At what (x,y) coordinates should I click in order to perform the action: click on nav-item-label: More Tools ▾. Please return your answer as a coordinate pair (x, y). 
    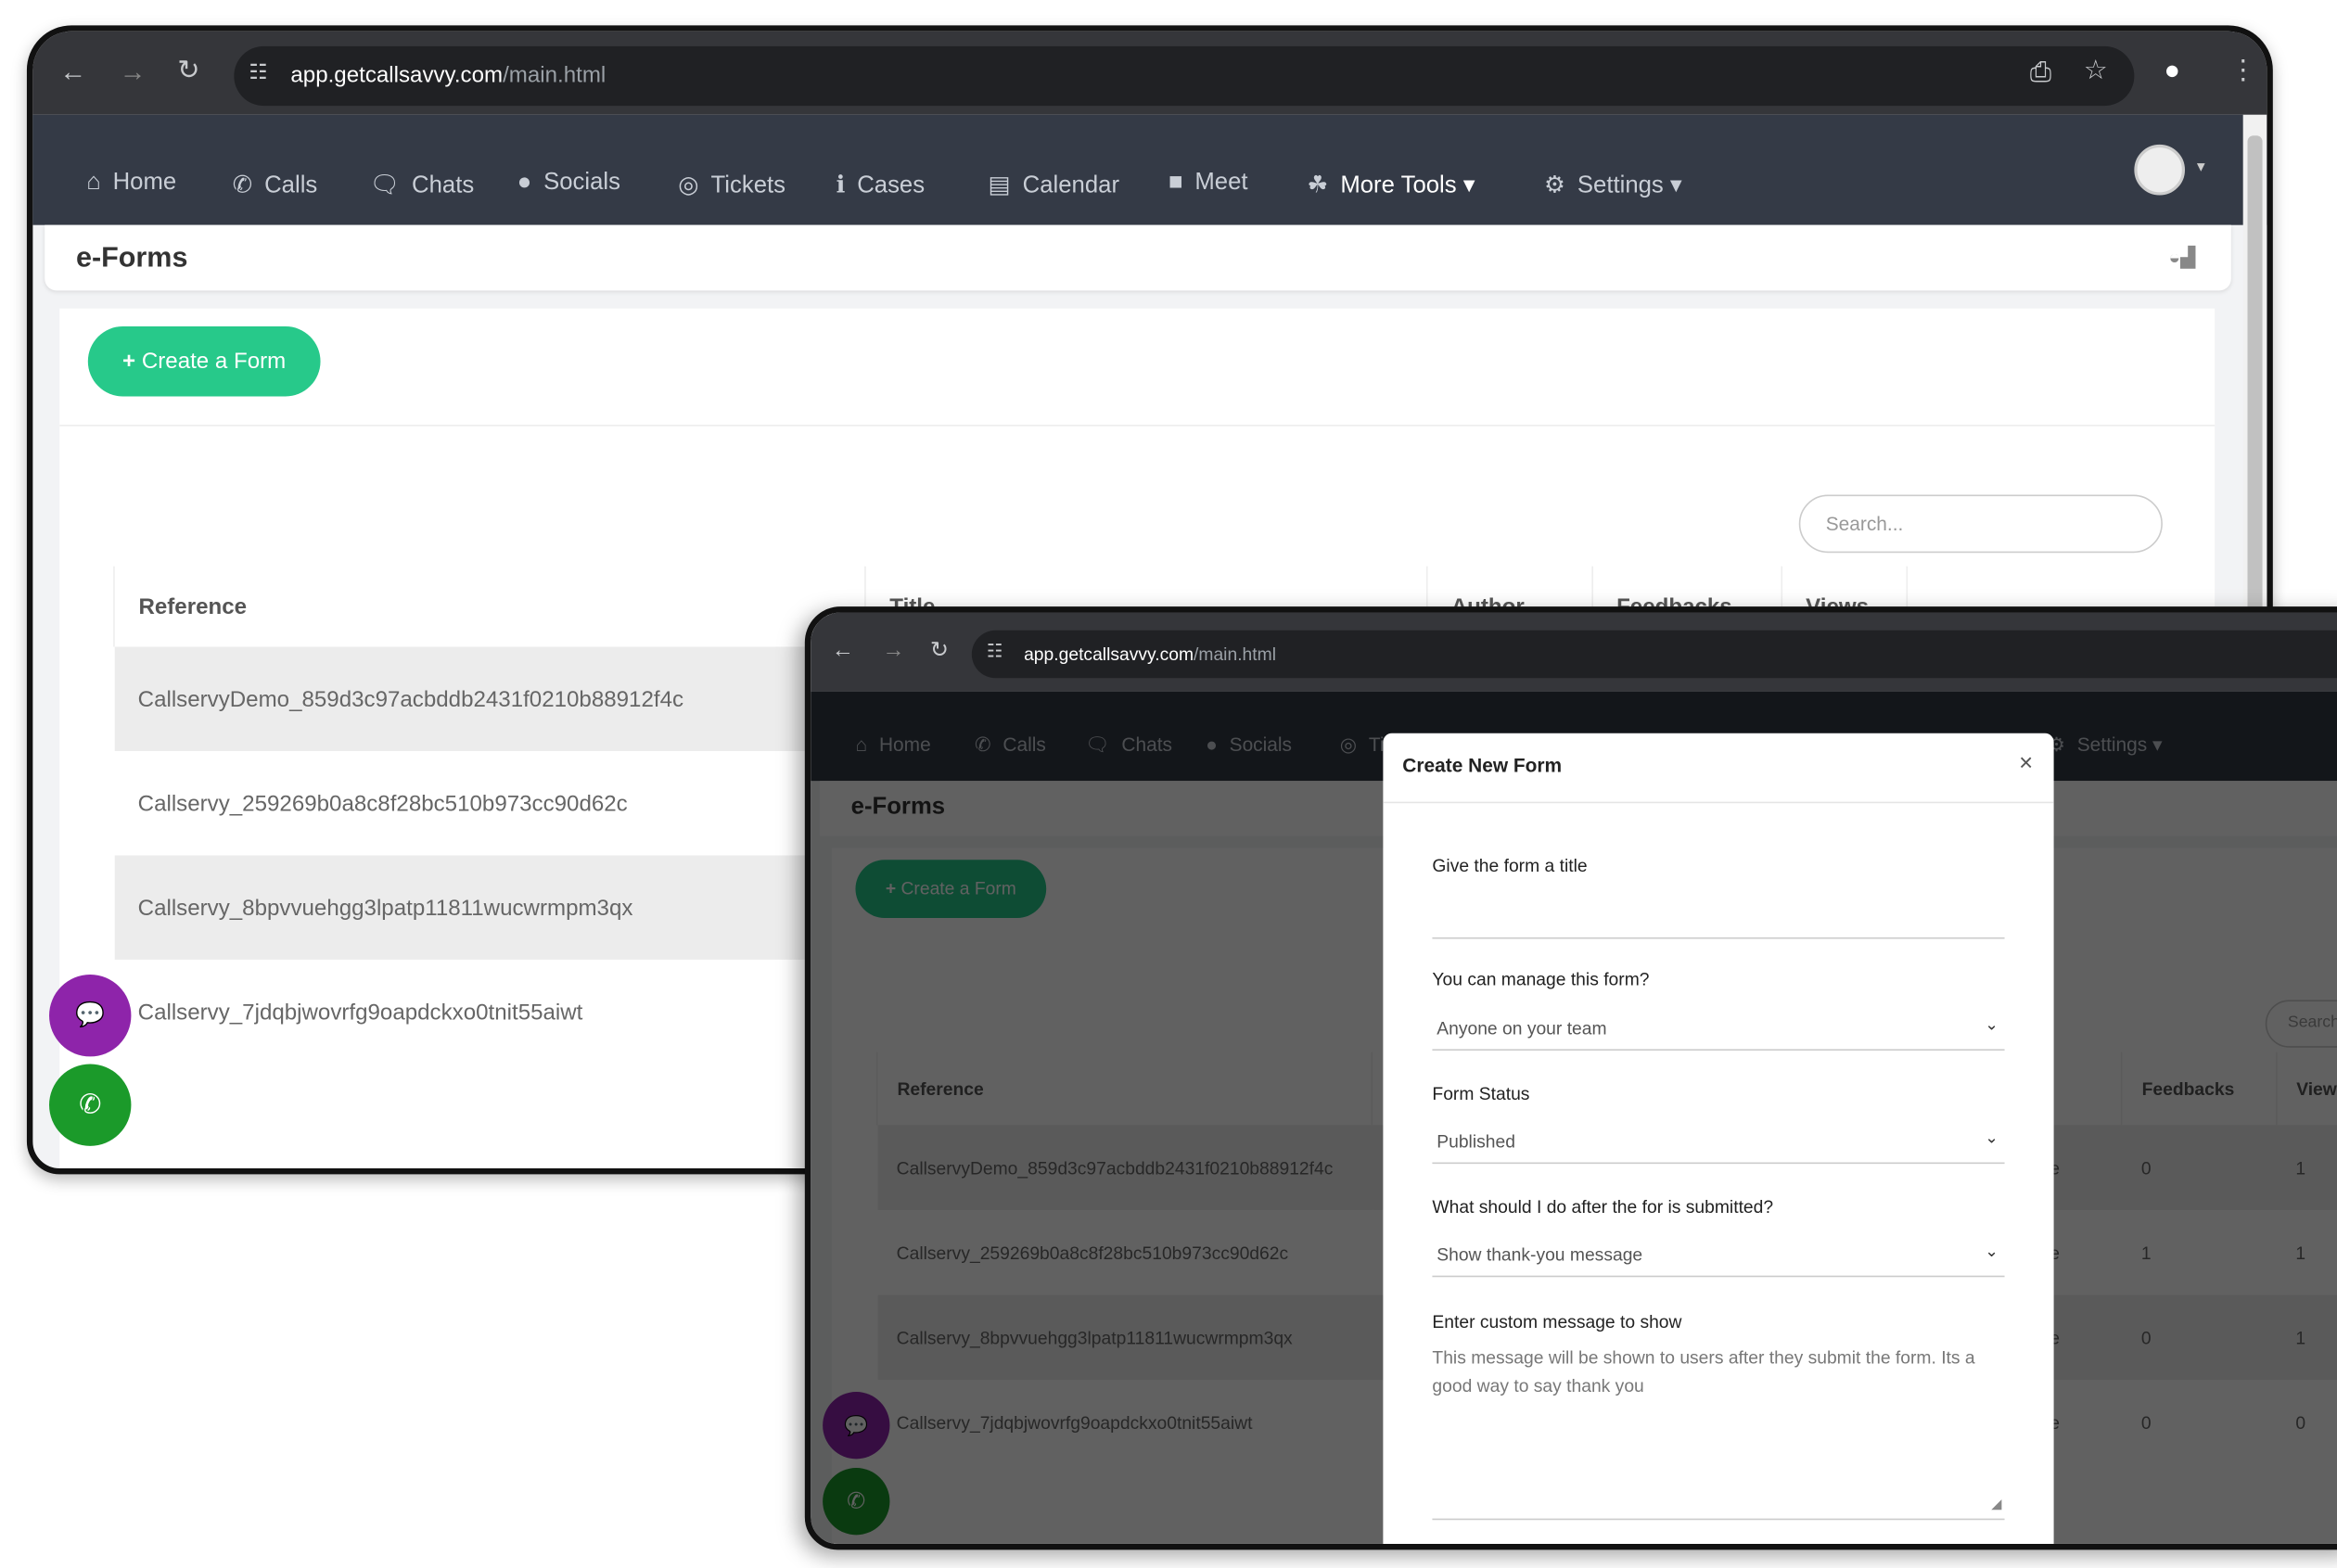
    Looking at the image, I should click on (1407, 185).